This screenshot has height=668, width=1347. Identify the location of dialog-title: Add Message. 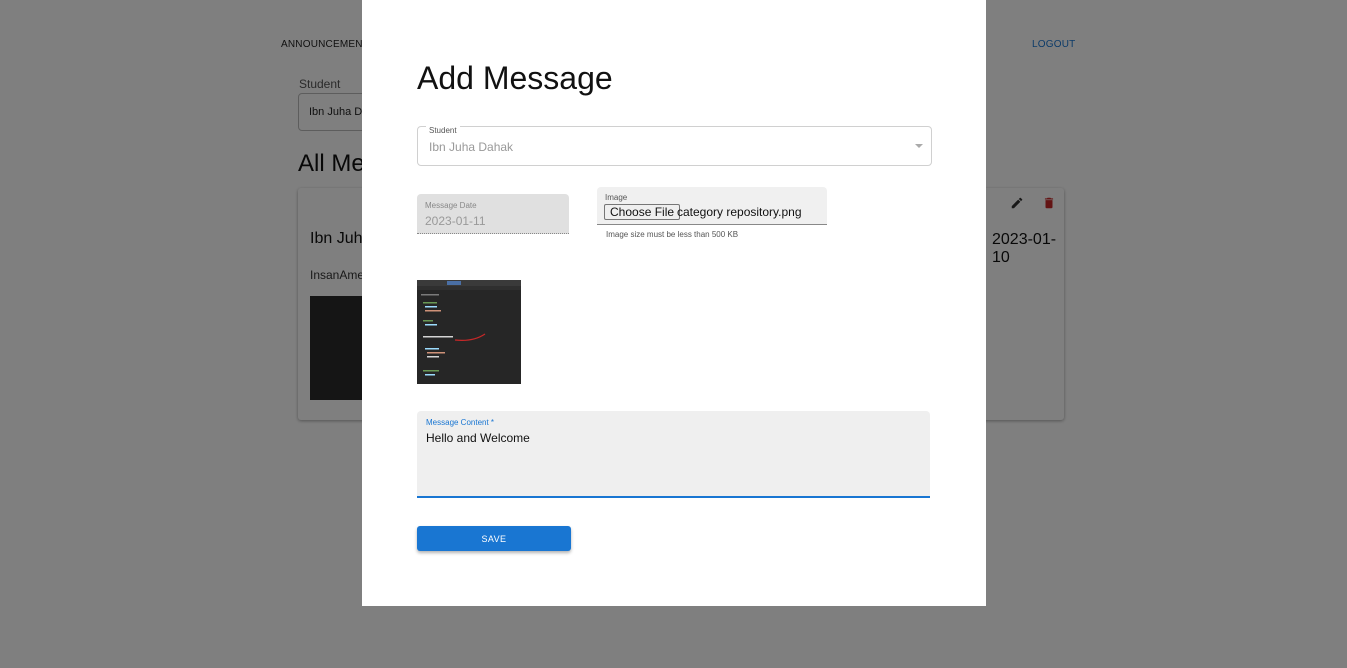
(515, 78).